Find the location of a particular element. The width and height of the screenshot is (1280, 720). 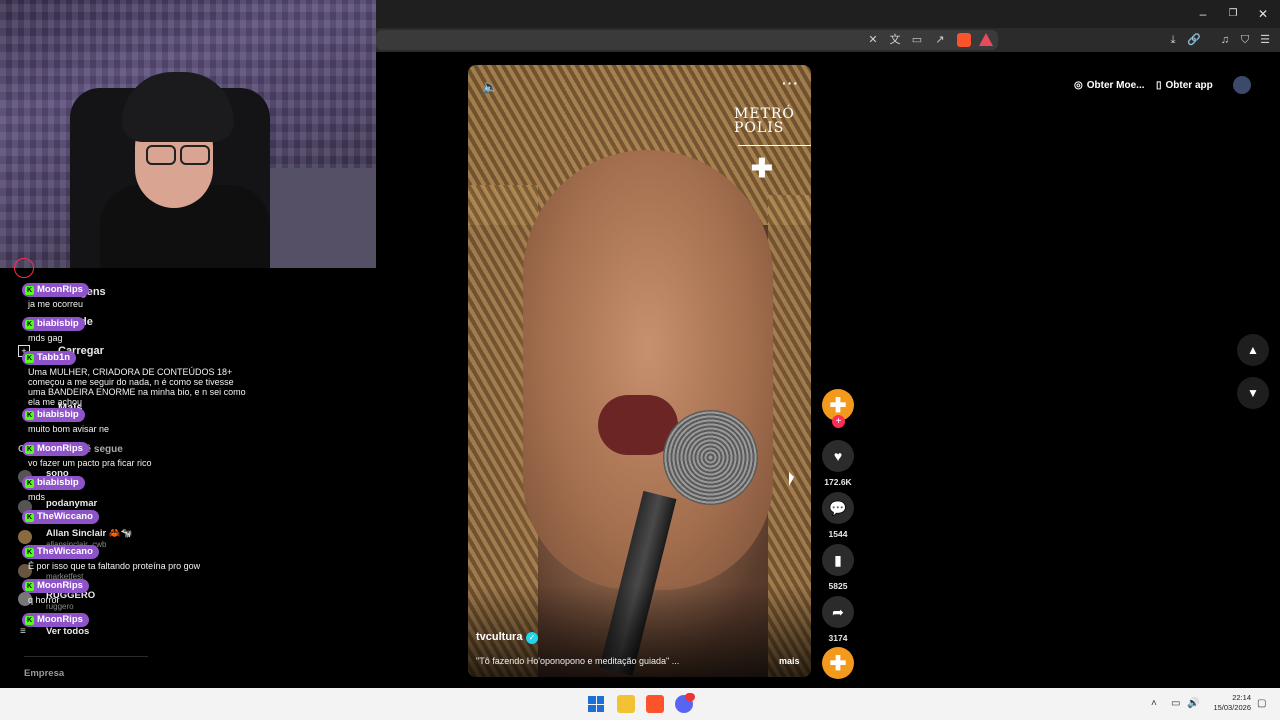

clock-date: 15/03/2026 is located at coordinates (1232, 707).